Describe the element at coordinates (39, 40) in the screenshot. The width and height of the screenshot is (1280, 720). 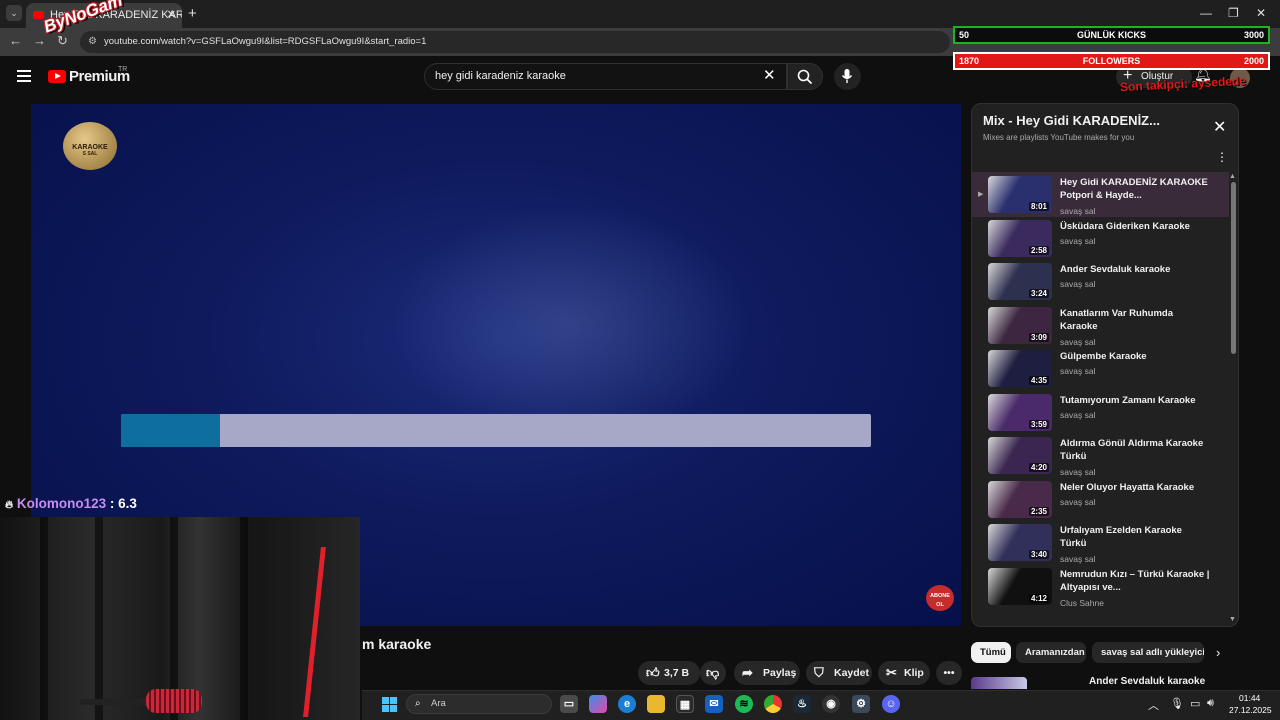
I see `forward-icon: →` at that location.